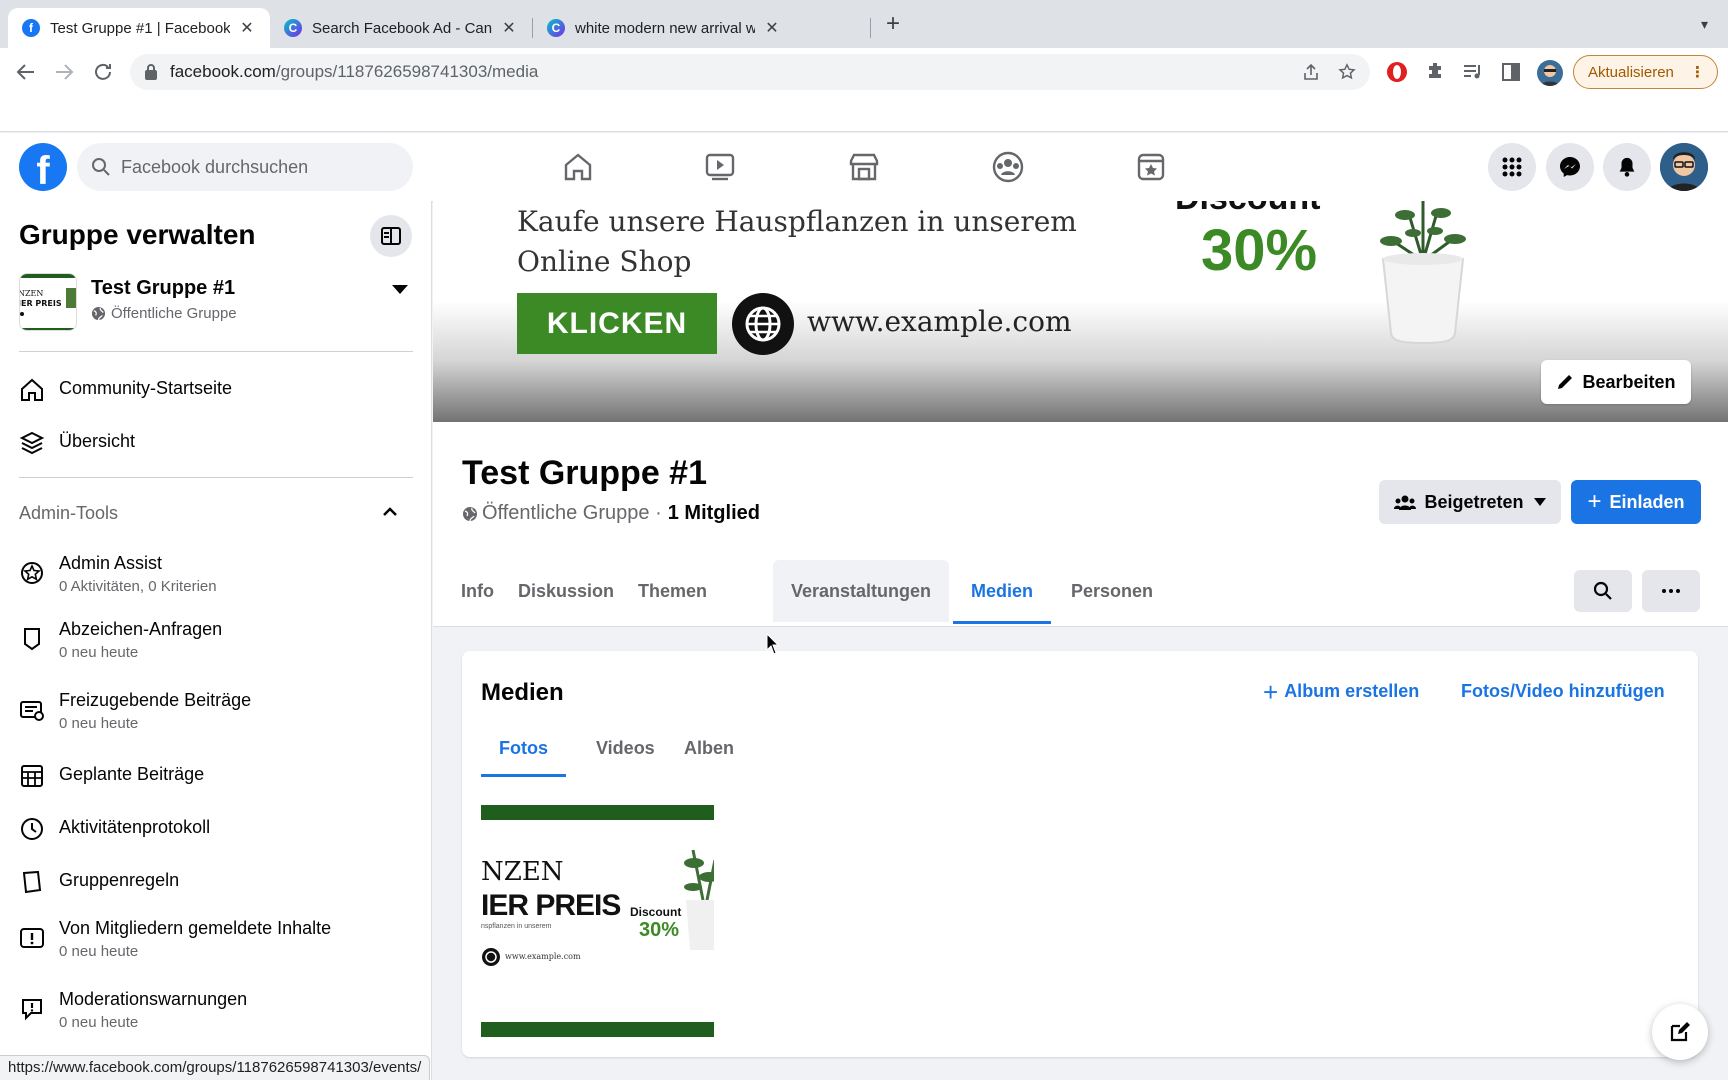 The width and height of the screenshot is (1728, 1080). What do you see at coordinates (625, 748) in the screenshot?
I see `tab-videos: Videos` at bounding box center [625, 748].